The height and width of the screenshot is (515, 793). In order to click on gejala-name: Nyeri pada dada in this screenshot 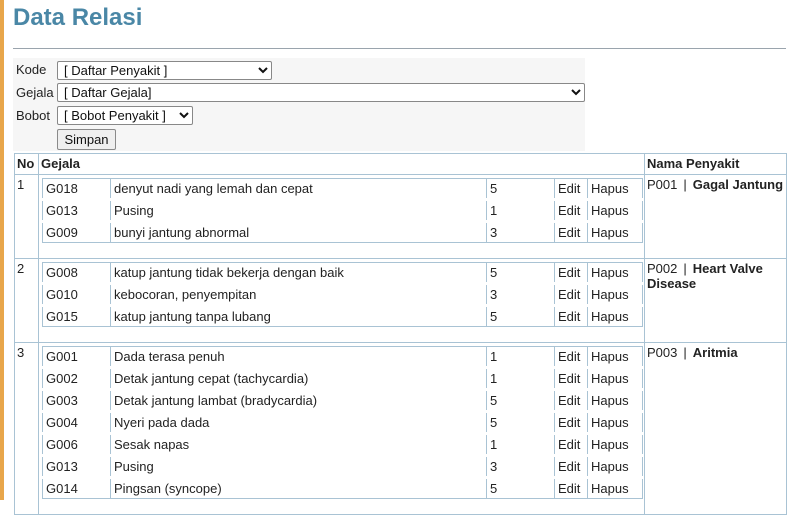, I will do `click(298, 422)`.